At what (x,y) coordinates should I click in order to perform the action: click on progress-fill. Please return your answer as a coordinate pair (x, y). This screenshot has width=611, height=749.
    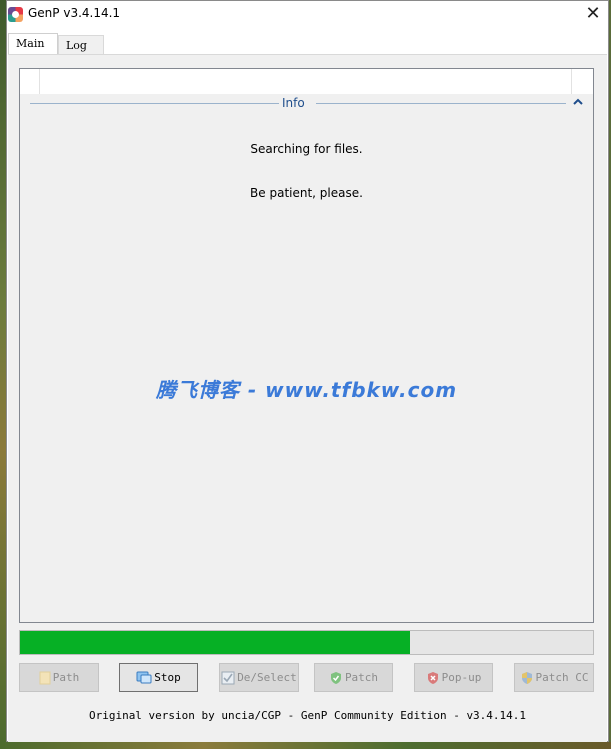
    Looking at the image, I should click on (215, 642).